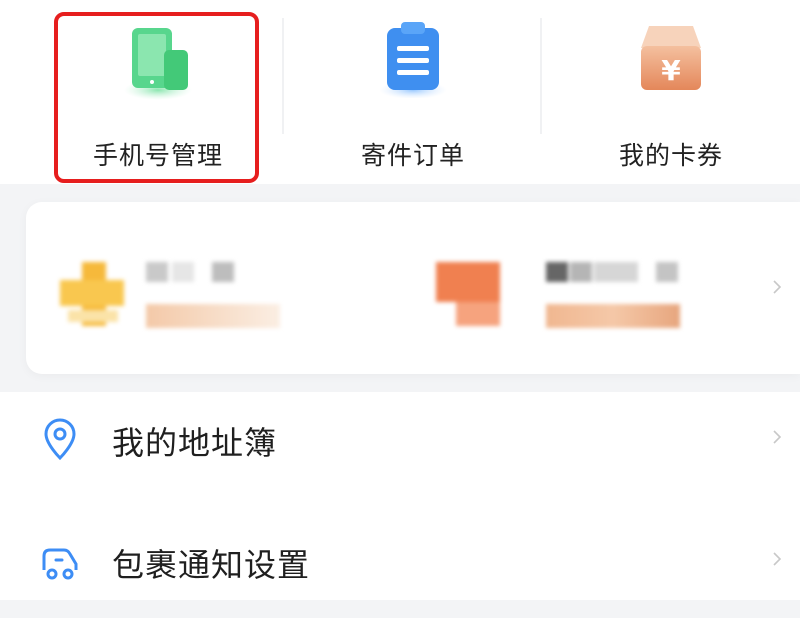 This screenshot has width=800, height=618. What do you see at coordinates (195, 443) in the screenshot?
I see `menu-item-label: 我的地址簿` at bounding box center [195, 443].